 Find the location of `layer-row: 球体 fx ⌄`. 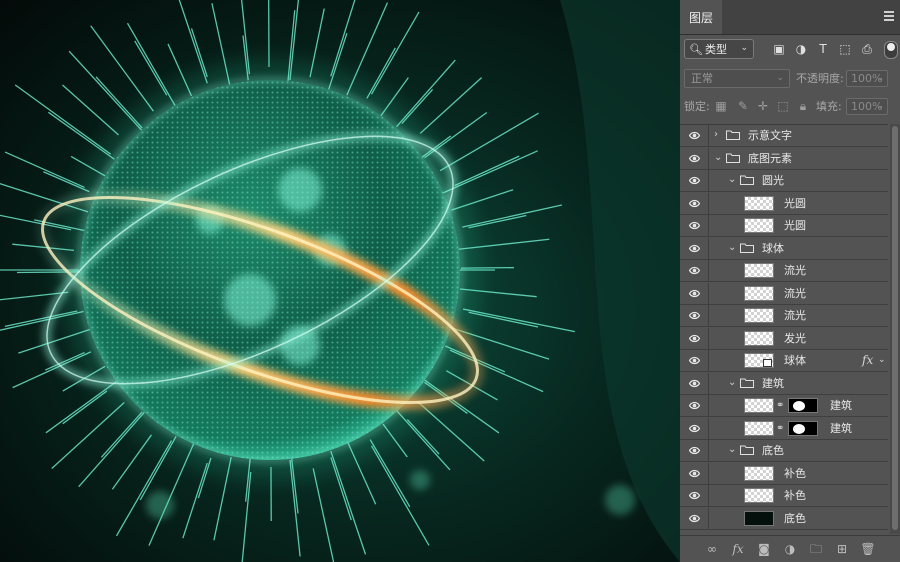

layer-row: 球体 fx ⌄ is located at coordinates (784, 361).